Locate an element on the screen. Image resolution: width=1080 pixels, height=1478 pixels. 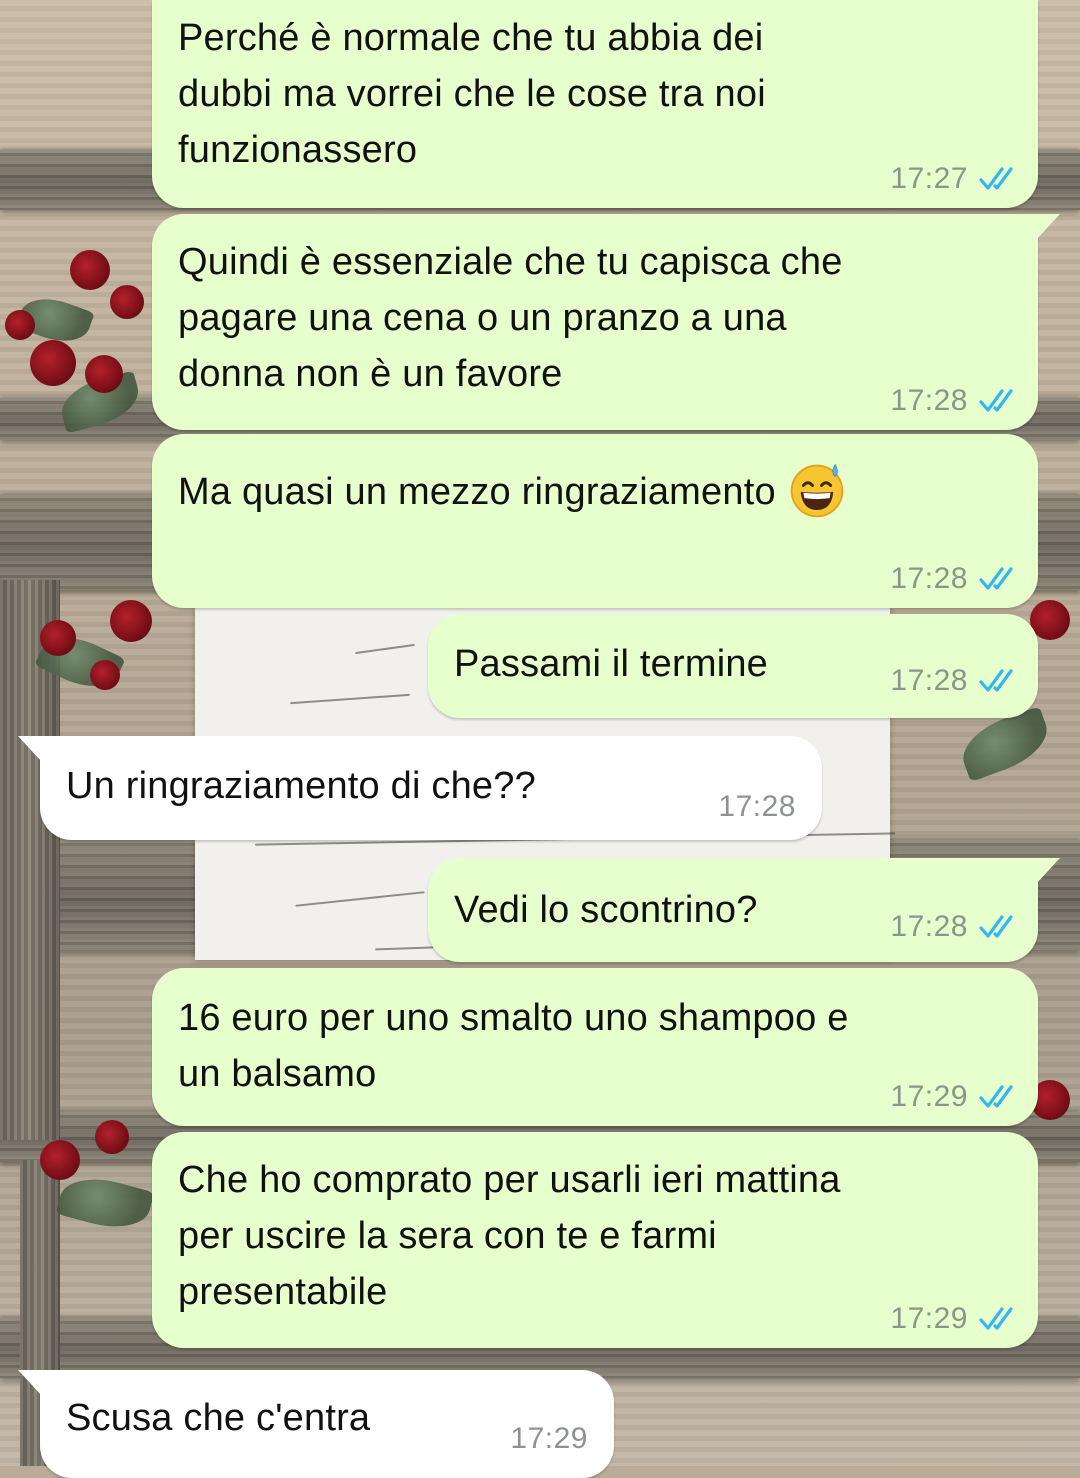
message-text: Vedi lo scontrino? is located at coordinates (606, 910).